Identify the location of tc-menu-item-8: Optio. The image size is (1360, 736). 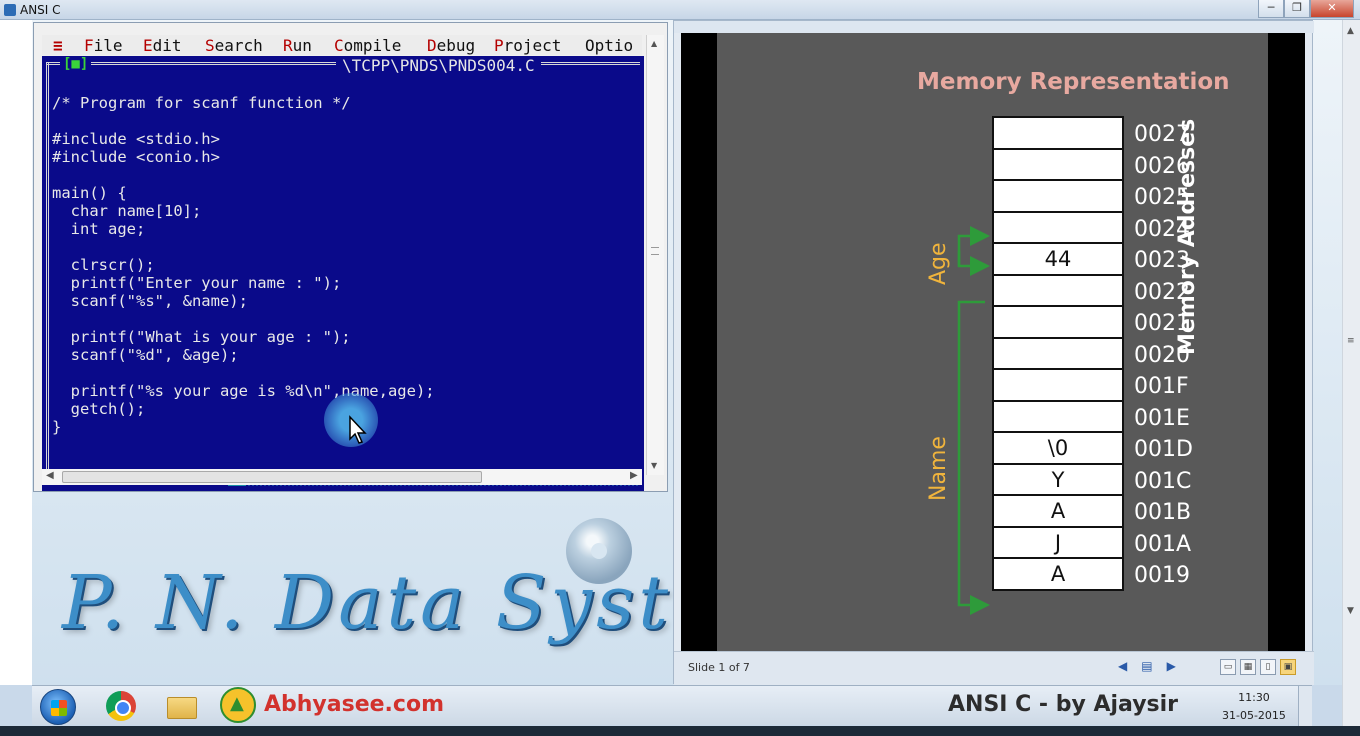
(609, 45).